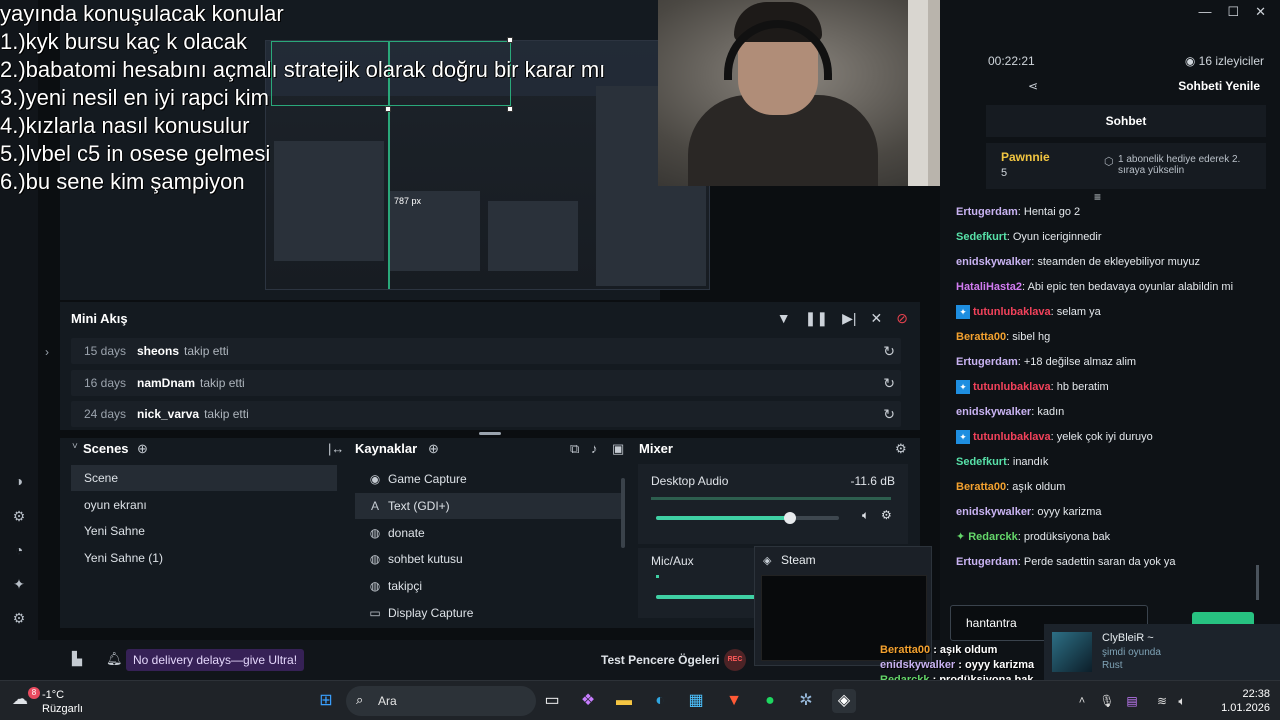 The height and width of the screenshot is (720, 1280). What do you see at coordinates (1162, 652) in the screenshot?
I see `steam-friend-notification: ClyBleiR ~ şimdi oyunda Rust` at bounding box center [1162, 652].